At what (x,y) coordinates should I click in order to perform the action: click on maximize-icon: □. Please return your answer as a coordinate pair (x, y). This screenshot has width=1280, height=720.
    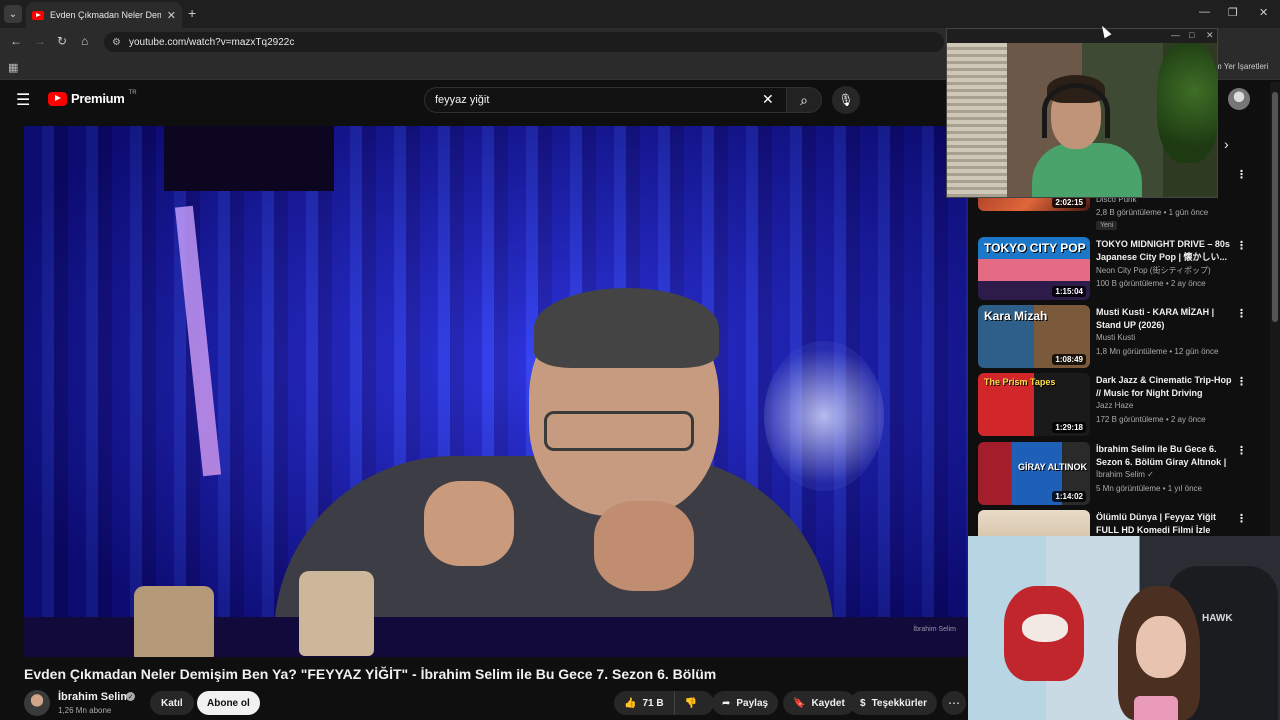
    Looking at the image, I should click on (1191, 35).